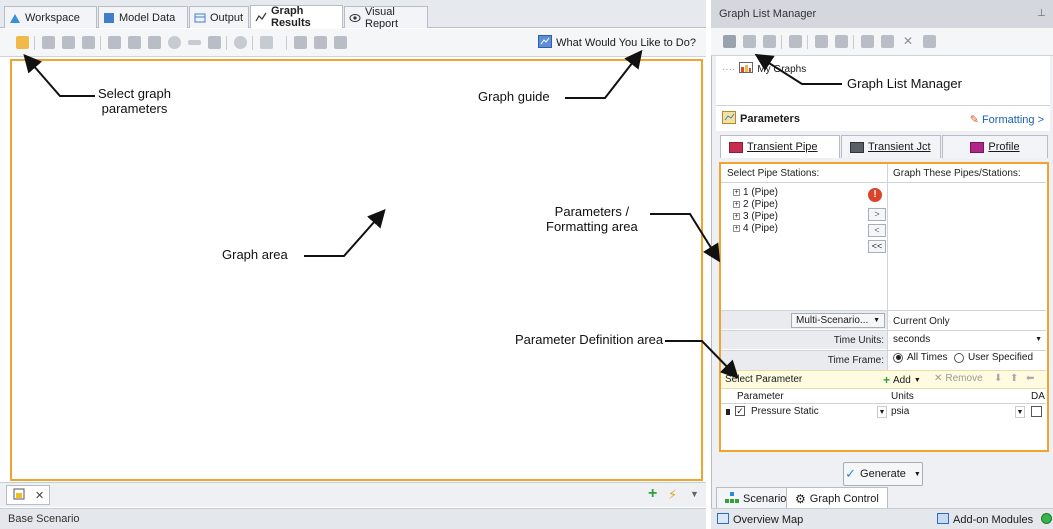 Image resolution: width=1053 pixels, height=529 pixels. What do you see at coordinates (857, 147) in the screenshot?
I see `transient-jct-icon` at bounding box center [857, 147].